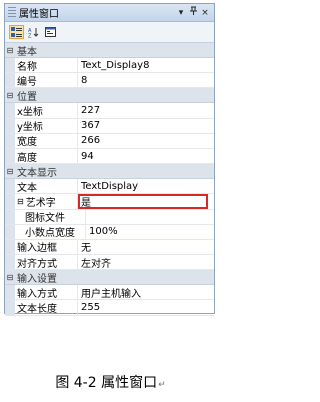  I want to click on property-name: 宽度, so click(46, 140).